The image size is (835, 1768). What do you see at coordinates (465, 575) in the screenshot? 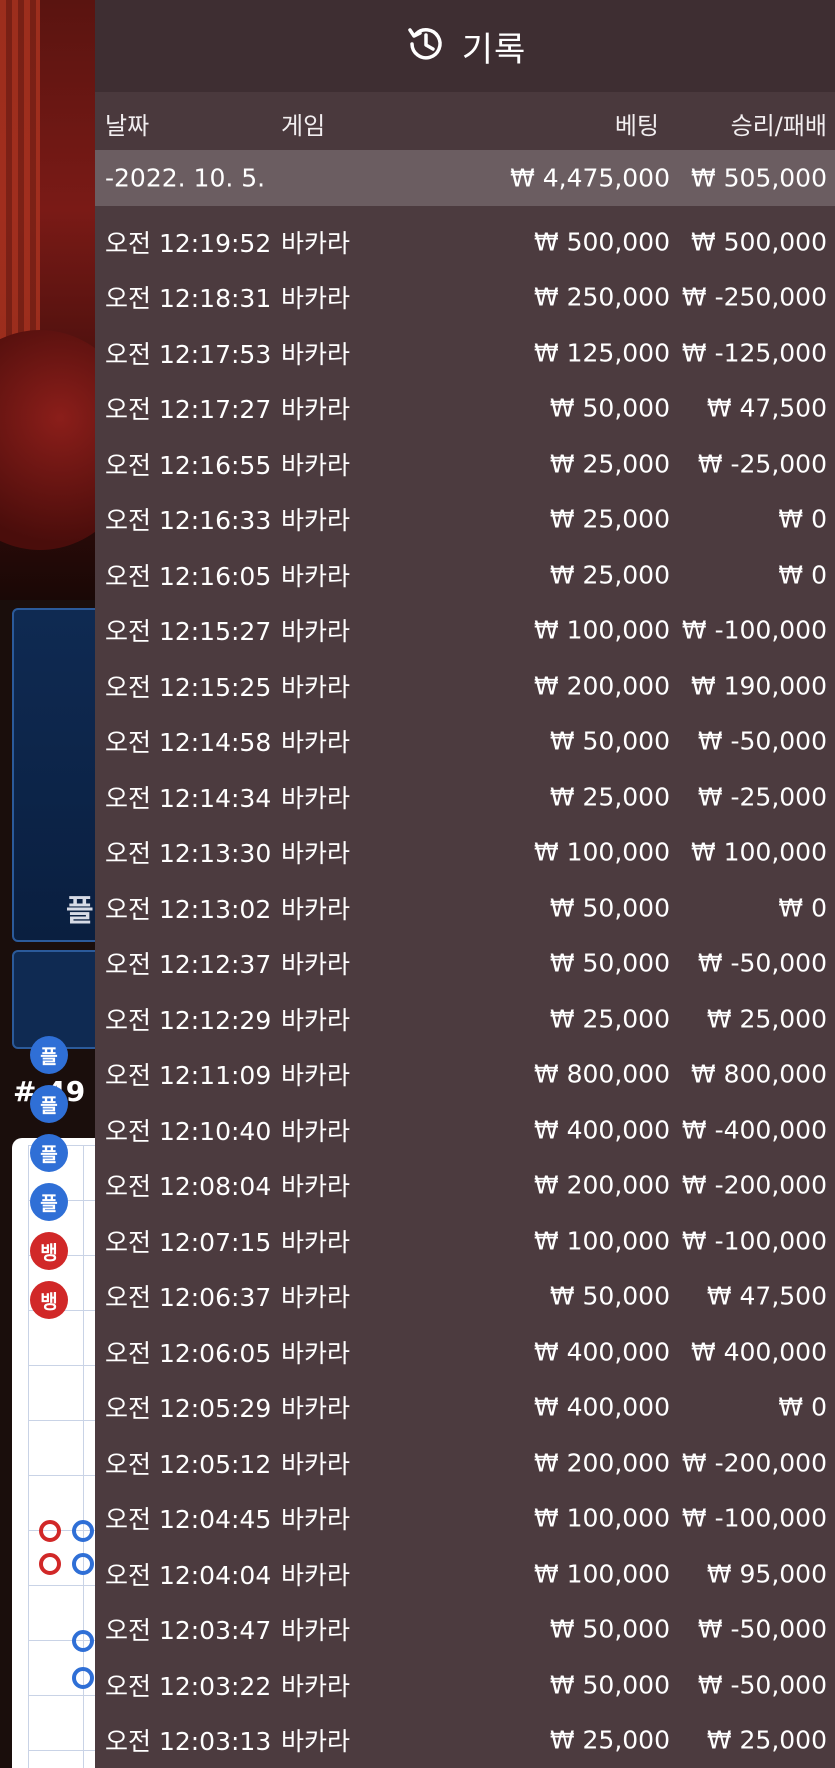
I see `history-row: 오전 12:16:05 바카라 ₩ 25,000 ₩ 0` at bounding box center [465, 575].